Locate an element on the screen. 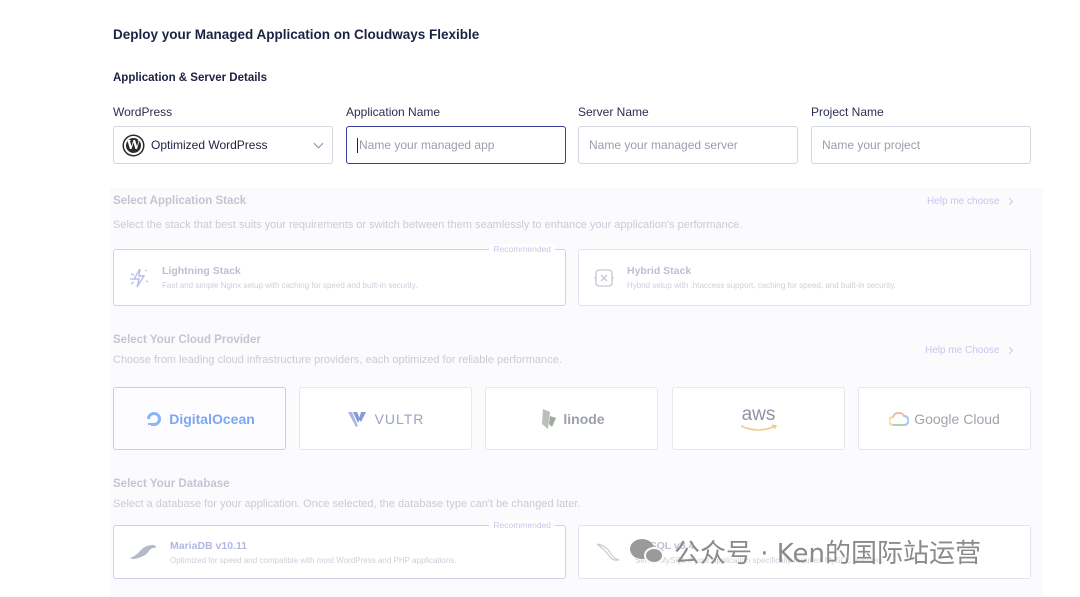 The width and height of the screenshot is (1080, 597). section-title: Application & Server Details is located at coordinates (190, 78).